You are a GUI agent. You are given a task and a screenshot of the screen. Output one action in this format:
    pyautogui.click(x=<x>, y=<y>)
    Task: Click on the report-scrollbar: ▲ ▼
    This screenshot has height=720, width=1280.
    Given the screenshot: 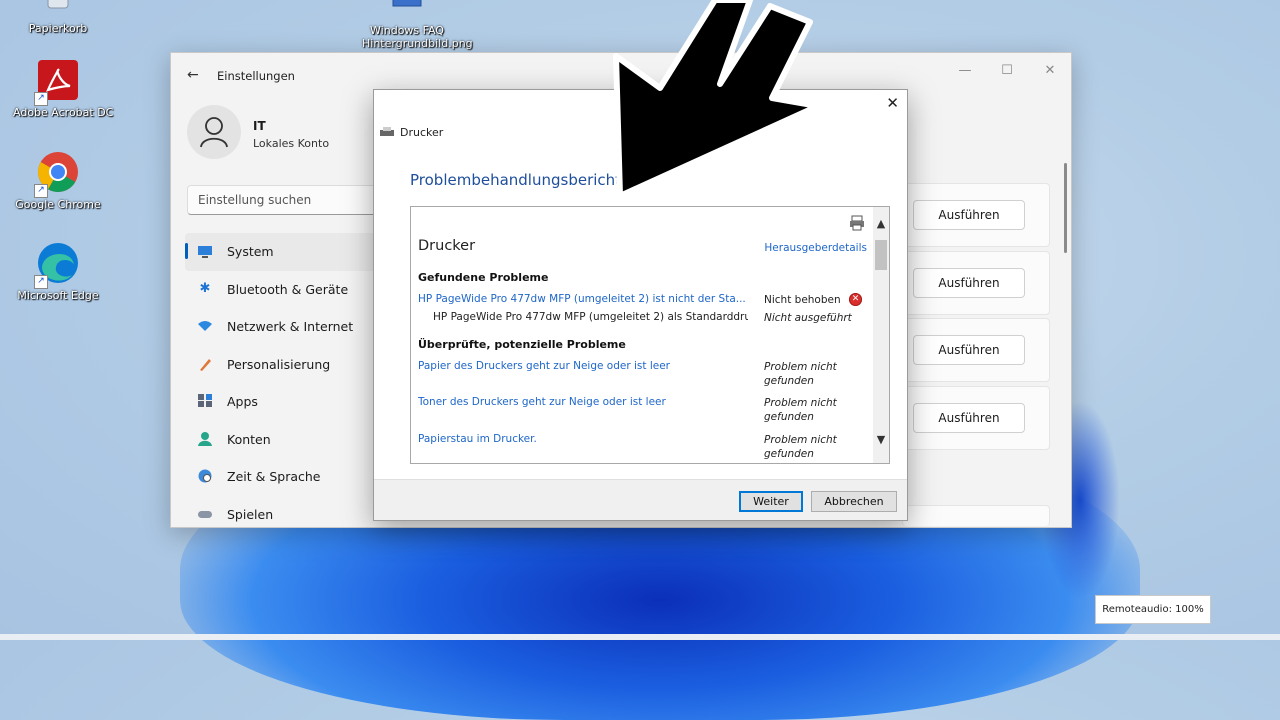 What is the action you would take?
    pyautogui.click(x=881, y=335)
    